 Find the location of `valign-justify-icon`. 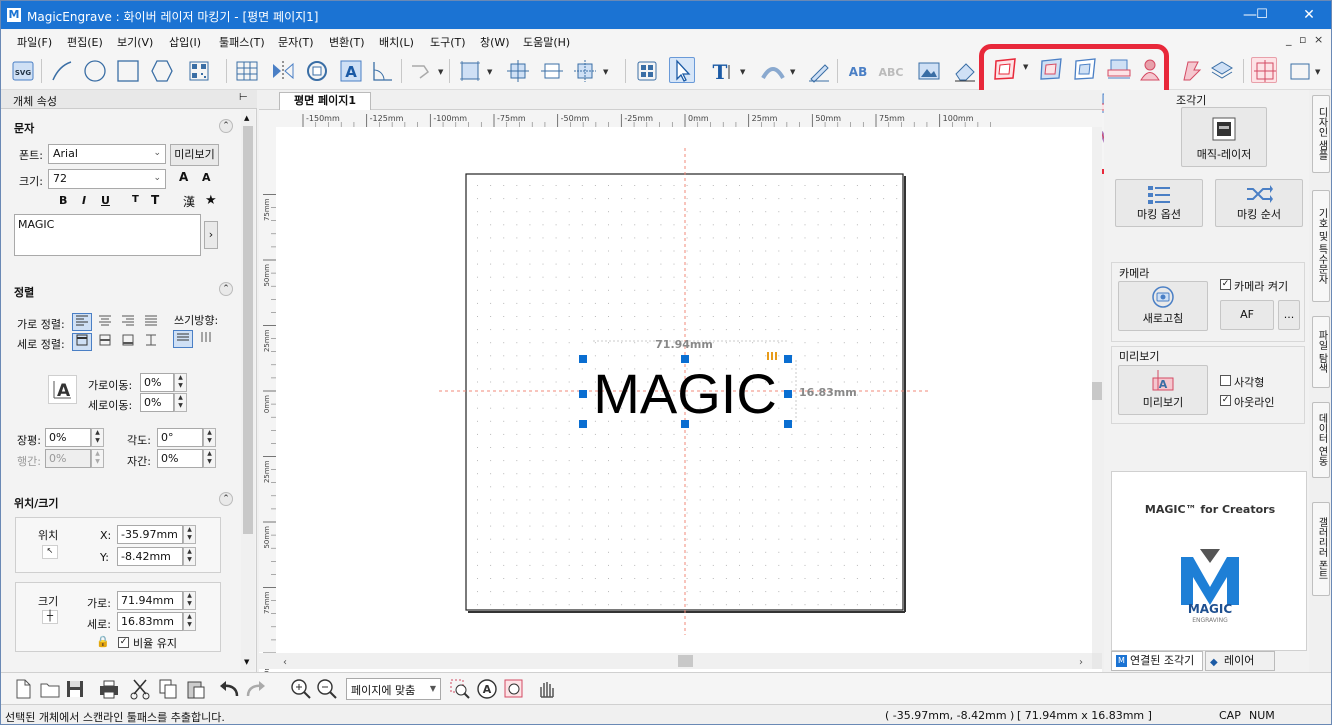

valign-justify-icon is located at coordinates (151, 342).